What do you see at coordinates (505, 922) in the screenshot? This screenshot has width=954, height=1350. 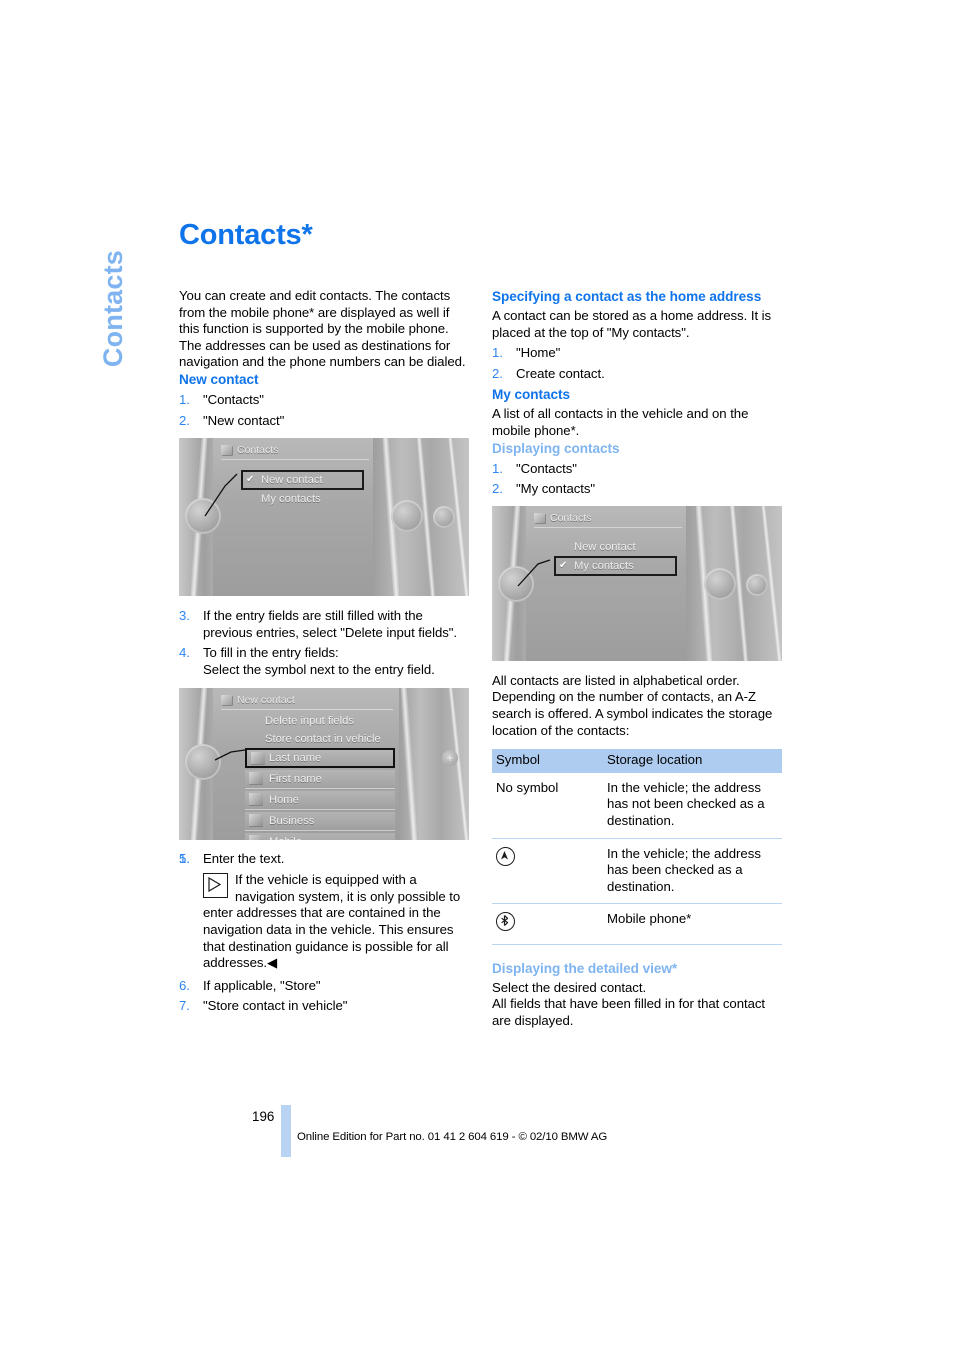 I see `bluetooth-circle-icon` at bounding box center [505, 922].